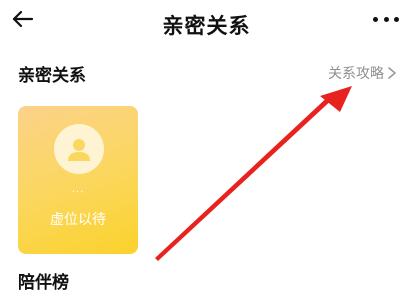 The width and height of the screenshot is (413, 304). What do you see at coordinates (356, 74) in the screenshot?
I see `relationship-guide-label: 关系攻略` at bounding box center [356, 74].